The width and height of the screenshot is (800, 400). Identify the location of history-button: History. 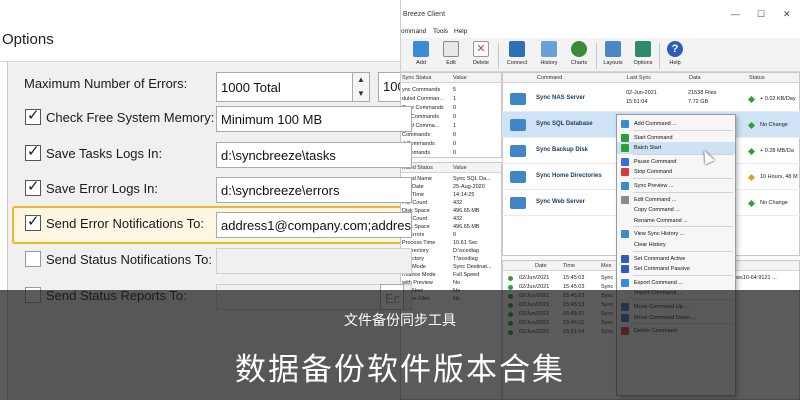
(549, 56).